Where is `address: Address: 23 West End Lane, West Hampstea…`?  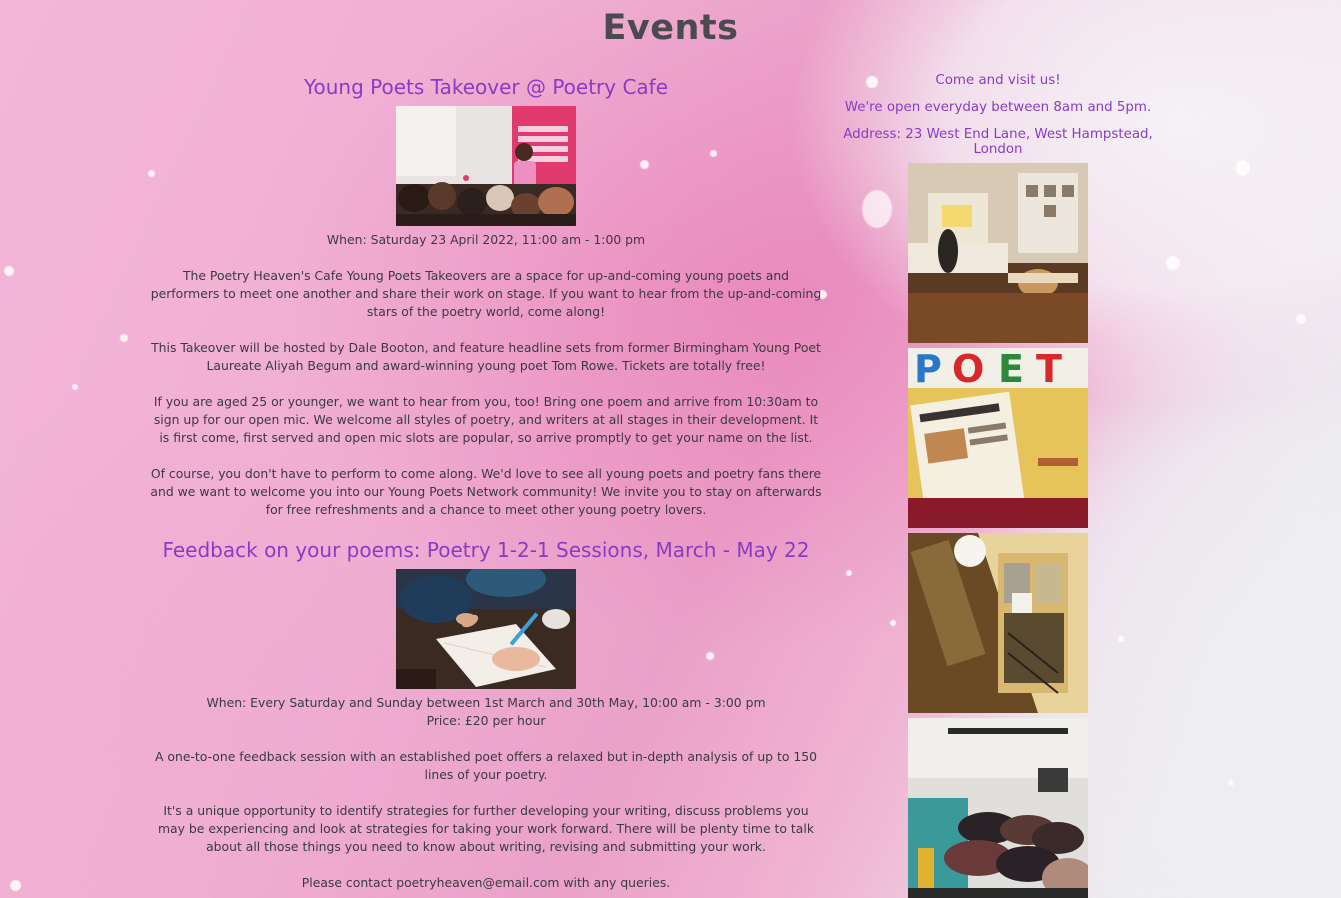 address: Address: 23 West End Lane, West Hampstea… is located at coordinates (998, 142).